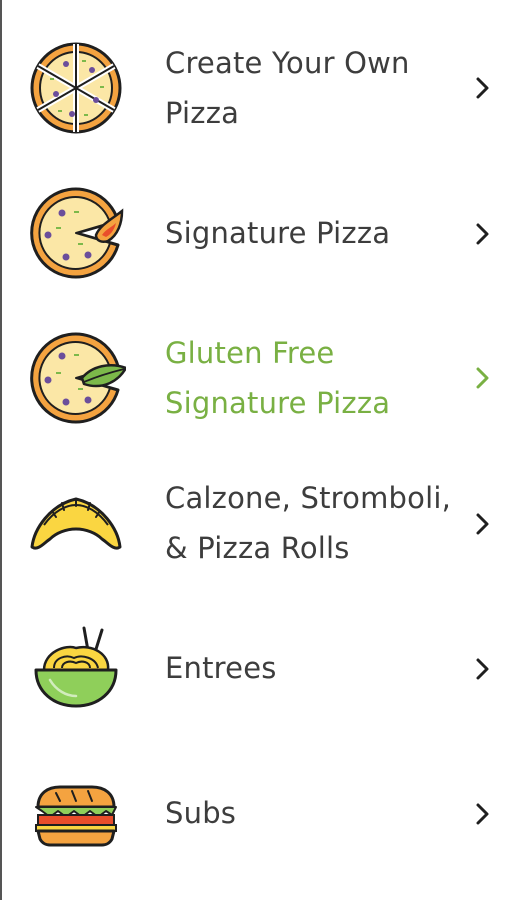 The height and width of the screenshot is (900, 507). Describe the element at coordinates (201, 813) in the screenshot. I see `menu-item-label: Subs` at that location.